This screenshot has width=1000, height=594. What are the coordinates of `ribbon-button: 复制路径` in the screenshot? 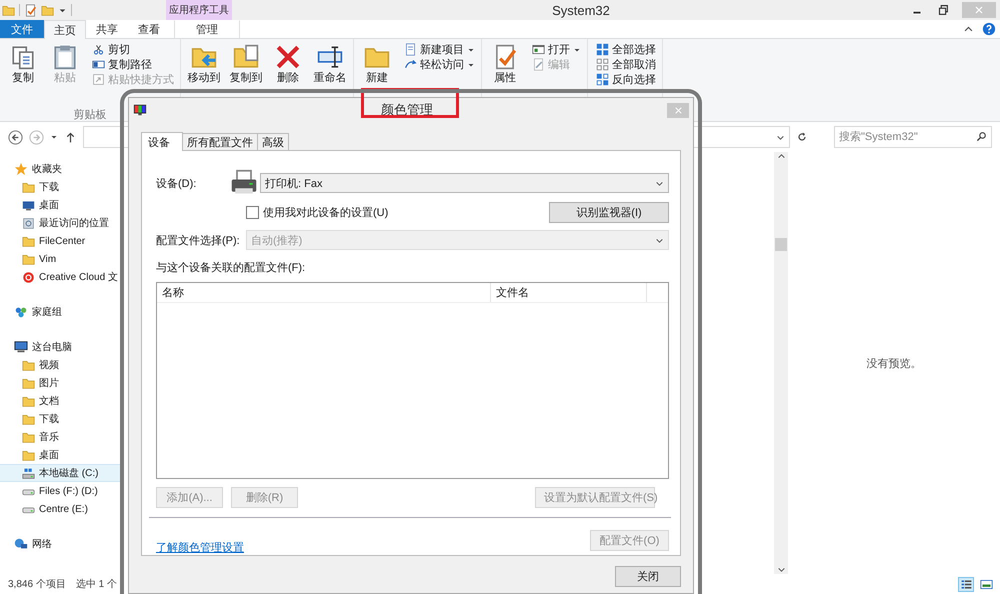 It's located at (134, 64).